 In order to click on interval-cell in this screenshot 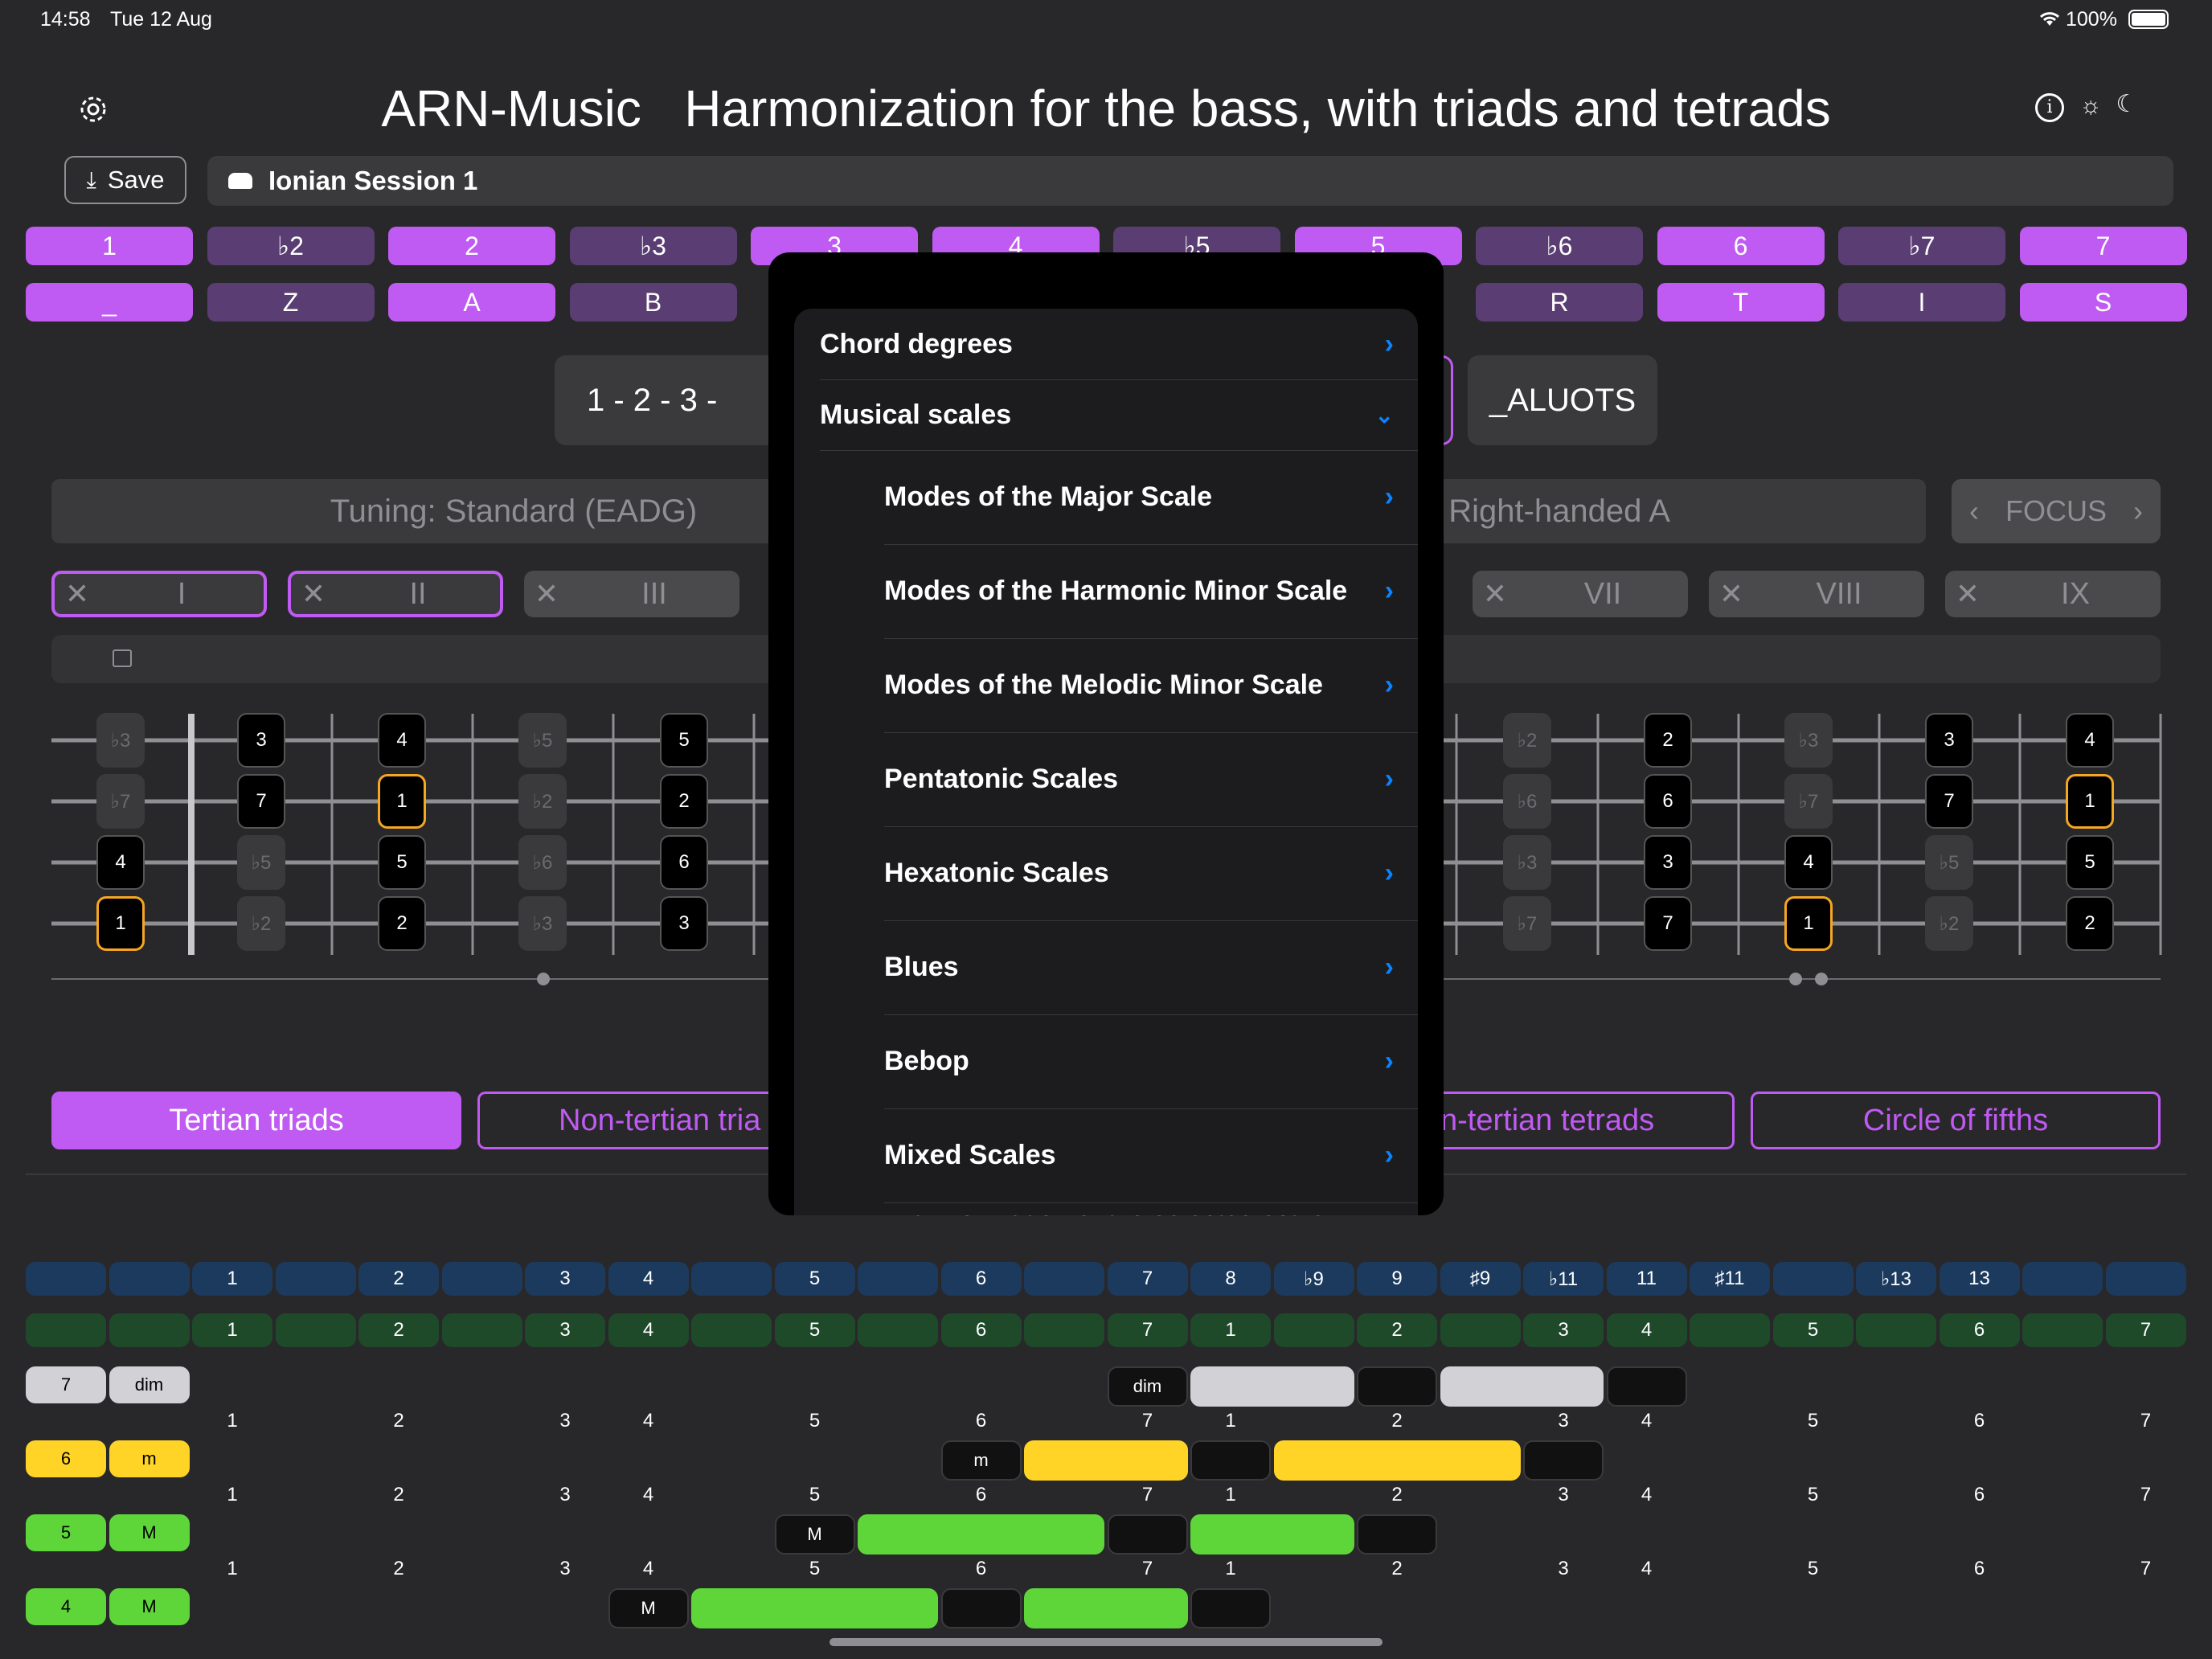, I will do `click(149, 1279)`.